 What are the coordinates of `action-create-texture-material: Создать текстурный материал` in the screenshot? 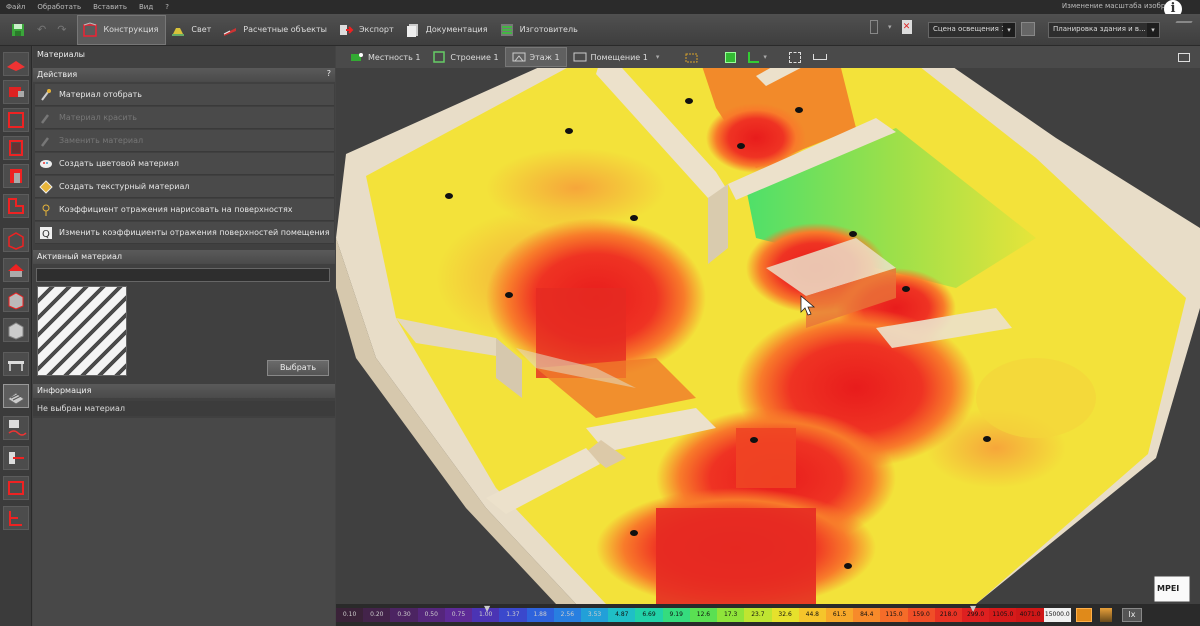 It's located at (184, 187).